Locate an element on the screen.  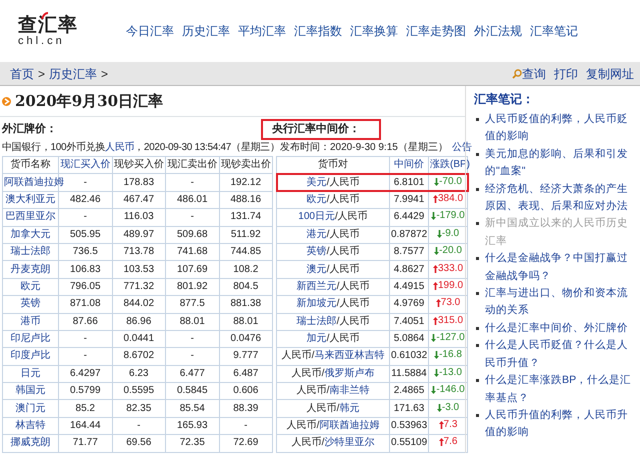
nav-link: 汇率笔记 is located at coordinates (554, 31).